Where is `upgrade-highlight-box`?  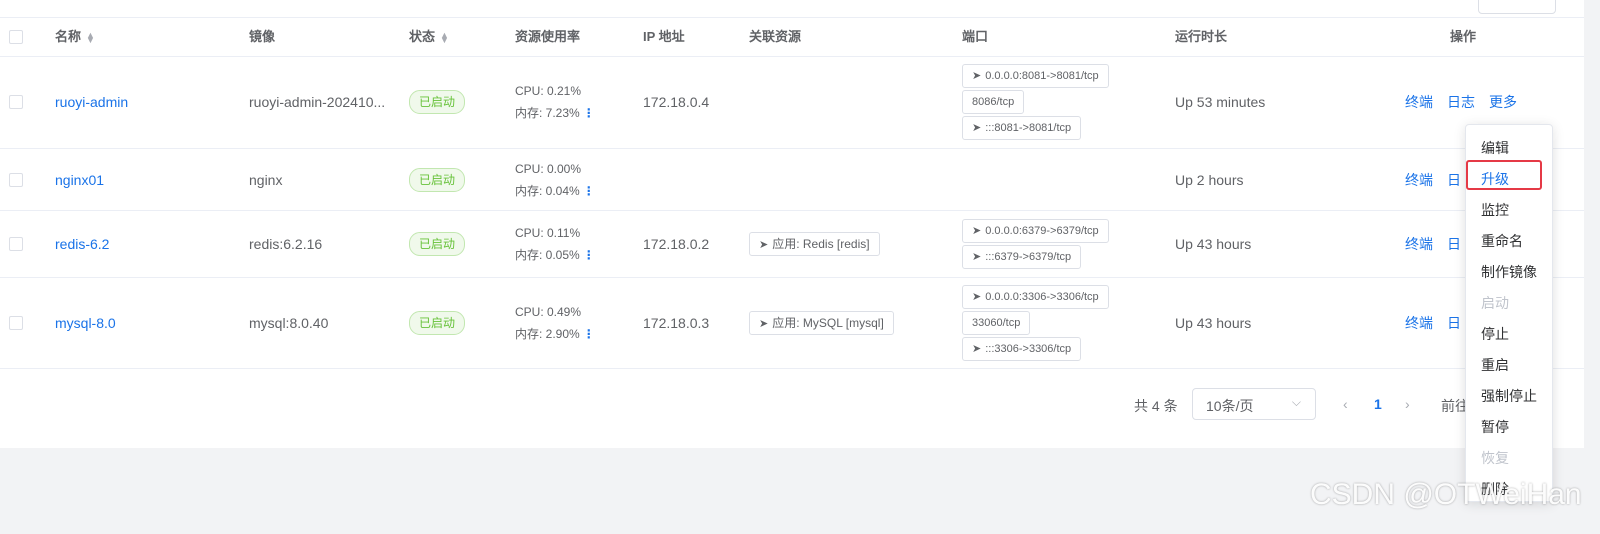 upgrade-highlight-box is located at coordinates (1504, 175).